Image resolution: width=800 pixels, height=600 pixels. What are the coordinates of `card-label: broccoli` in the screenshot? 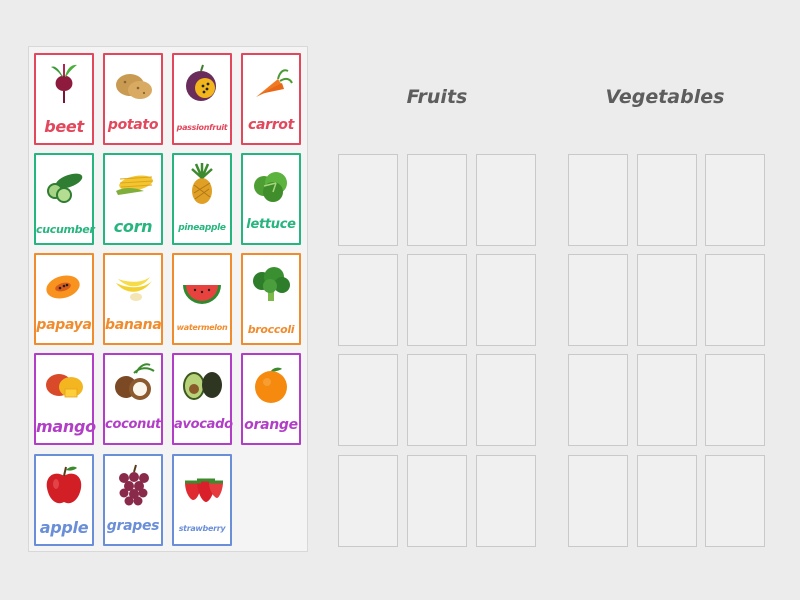 It's located at (271, 329).